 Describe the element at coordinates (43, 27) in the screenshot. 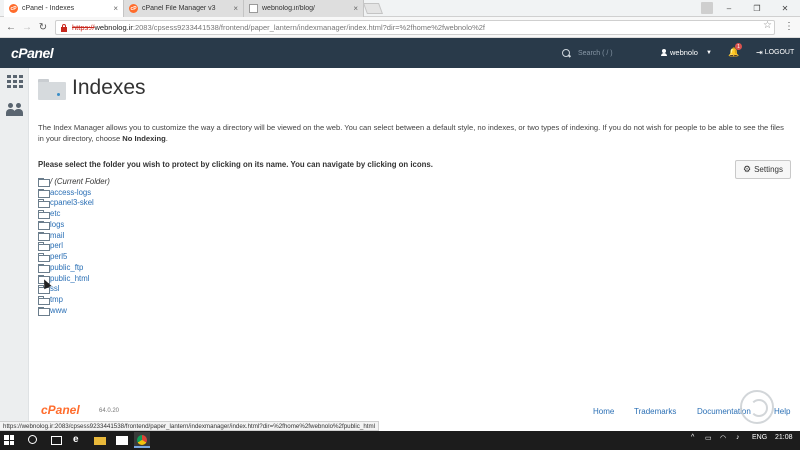

I see `reload-icon: ↻` at that location.